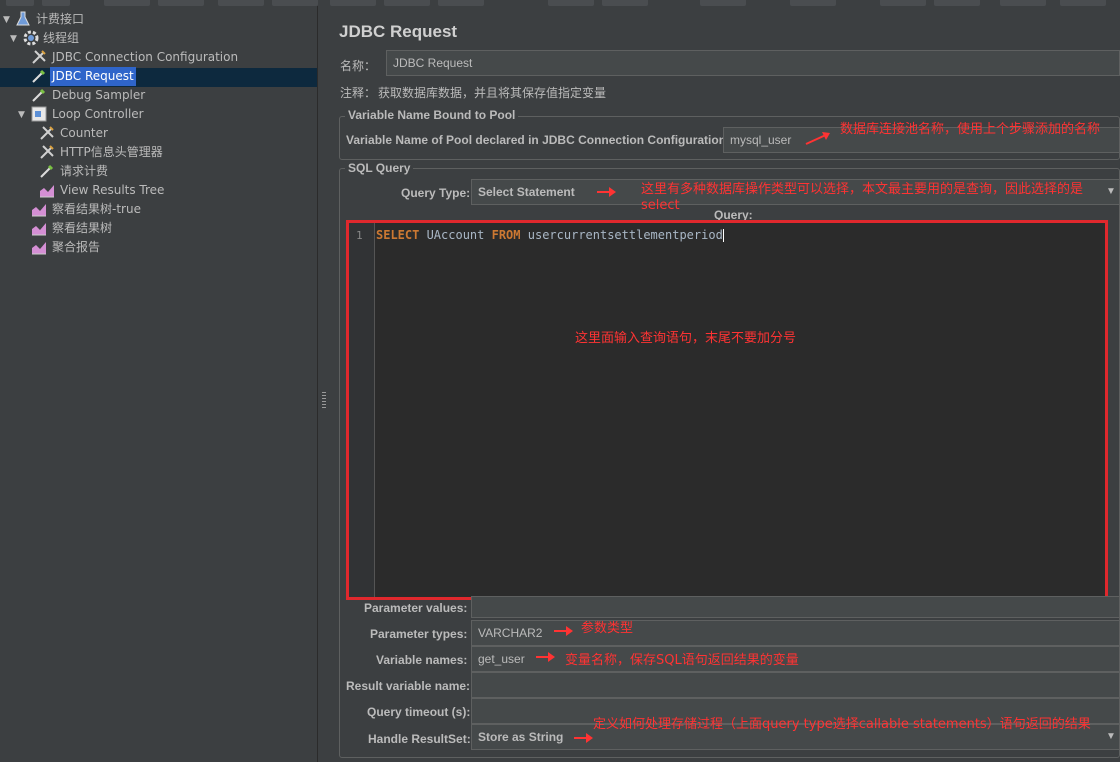  I want to click on parameter-types-annotation: 参数类型, so click(607, 628).